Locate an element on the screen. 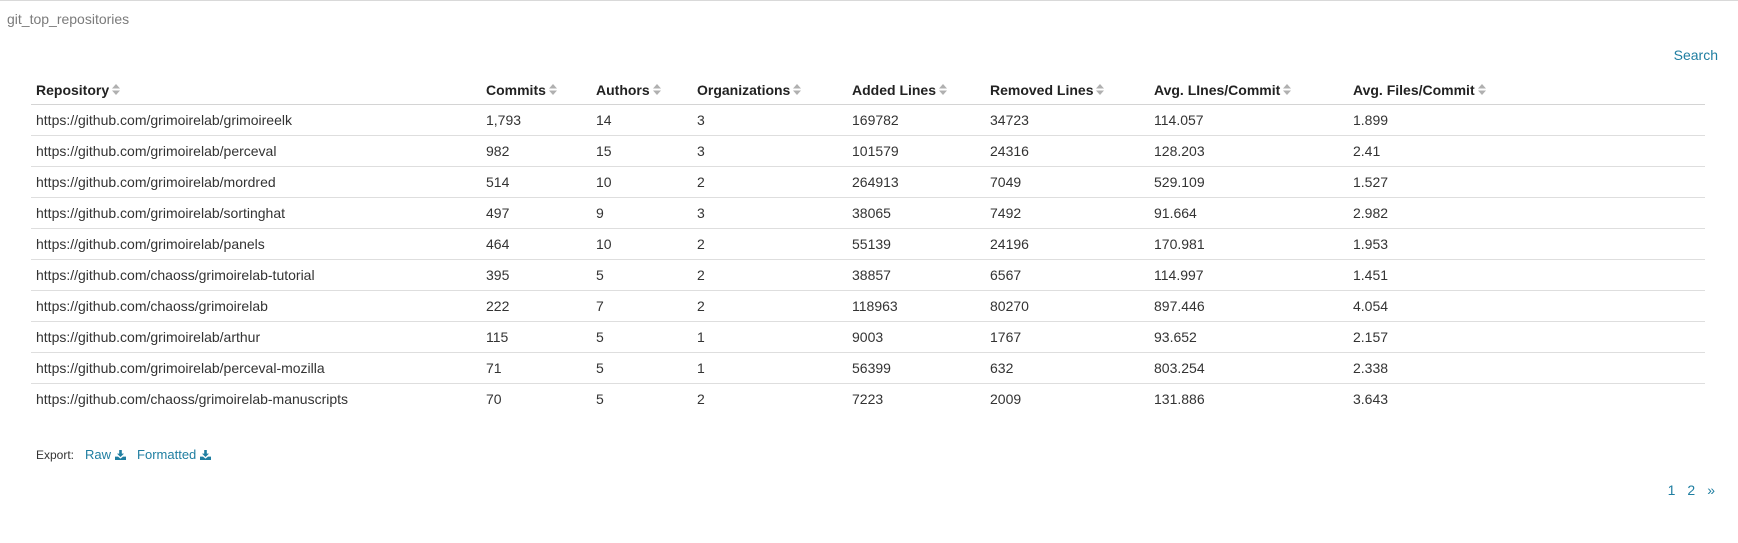 This screenshot has height=543, width=1738. table-cell: 38065 is located at coordinates (916, 213).